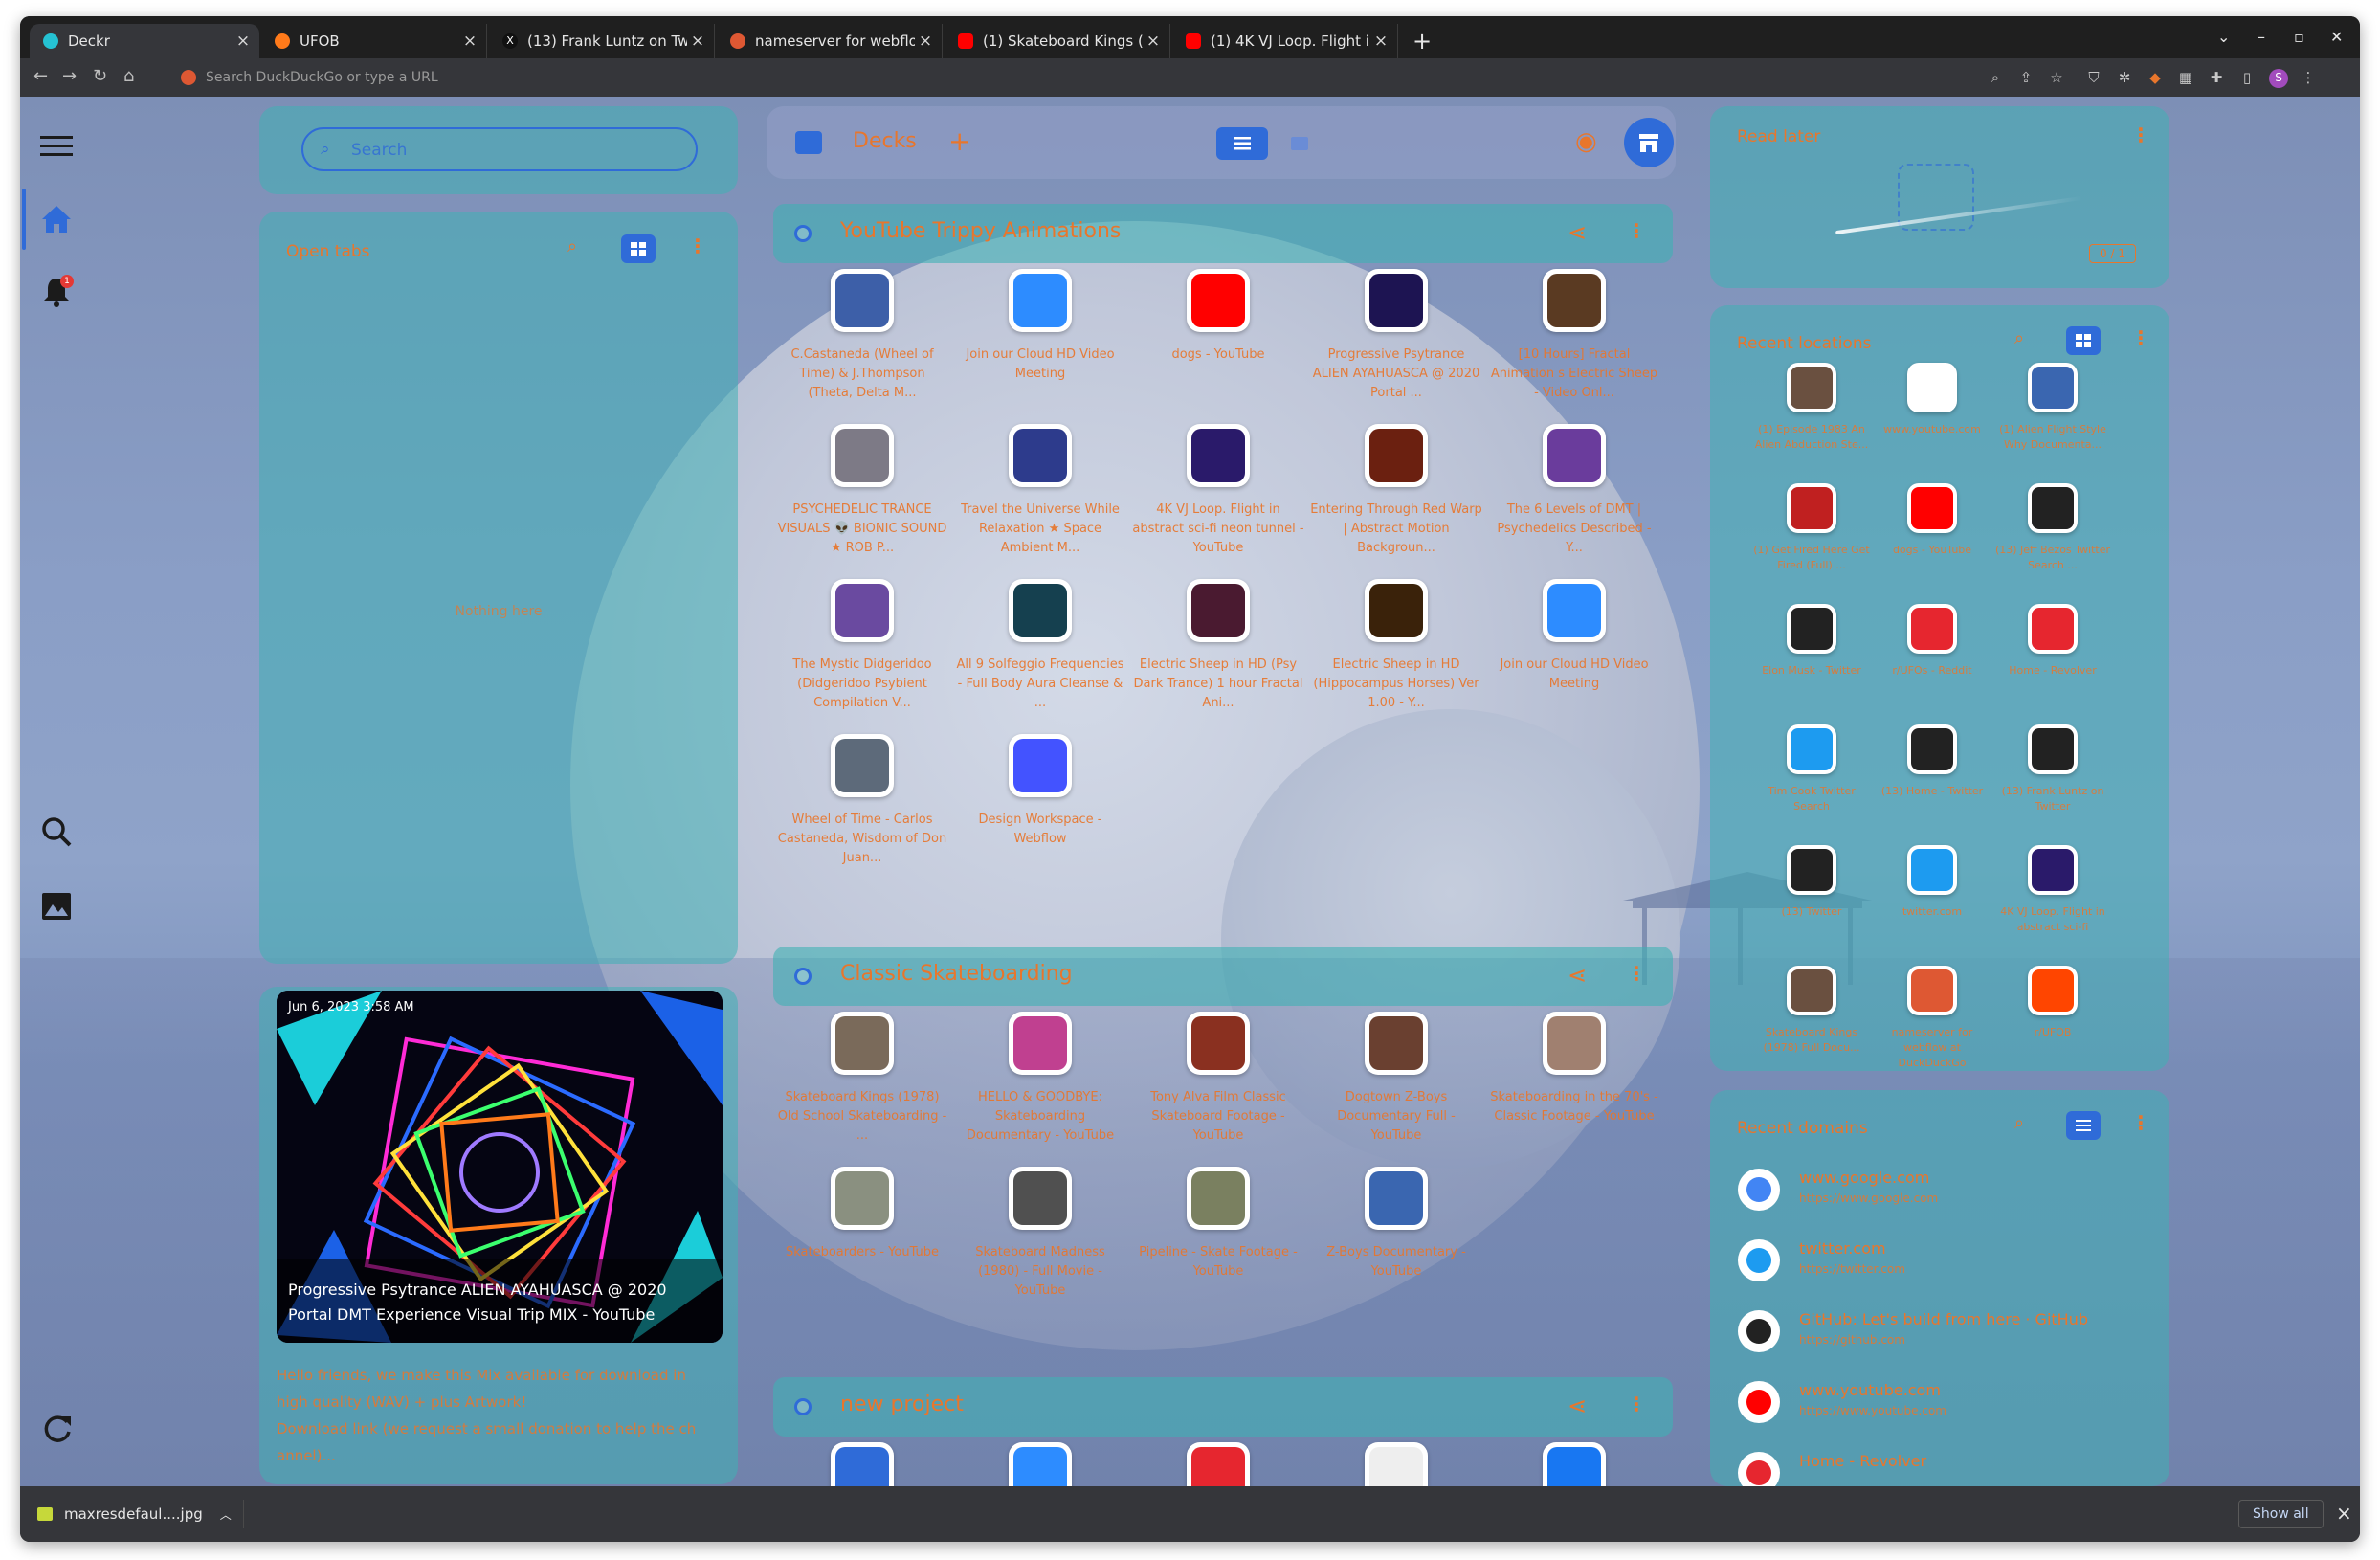  I want to click on sidebar-toggle-icon: ▯, so click(2247, 77).